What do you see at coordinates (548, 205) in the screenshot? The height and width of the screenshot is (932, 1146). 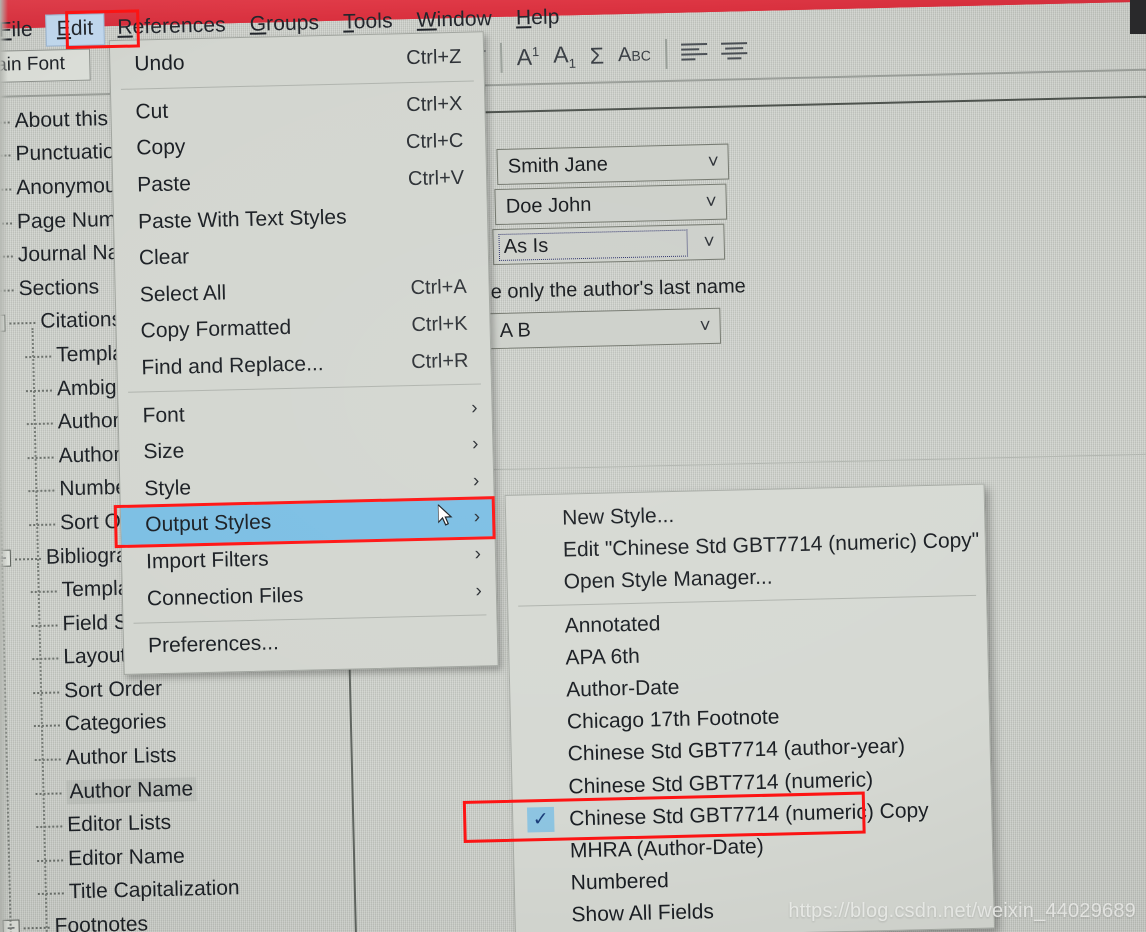 I see `author-name-second-value: Doe John` at bounding box center [548, 205].